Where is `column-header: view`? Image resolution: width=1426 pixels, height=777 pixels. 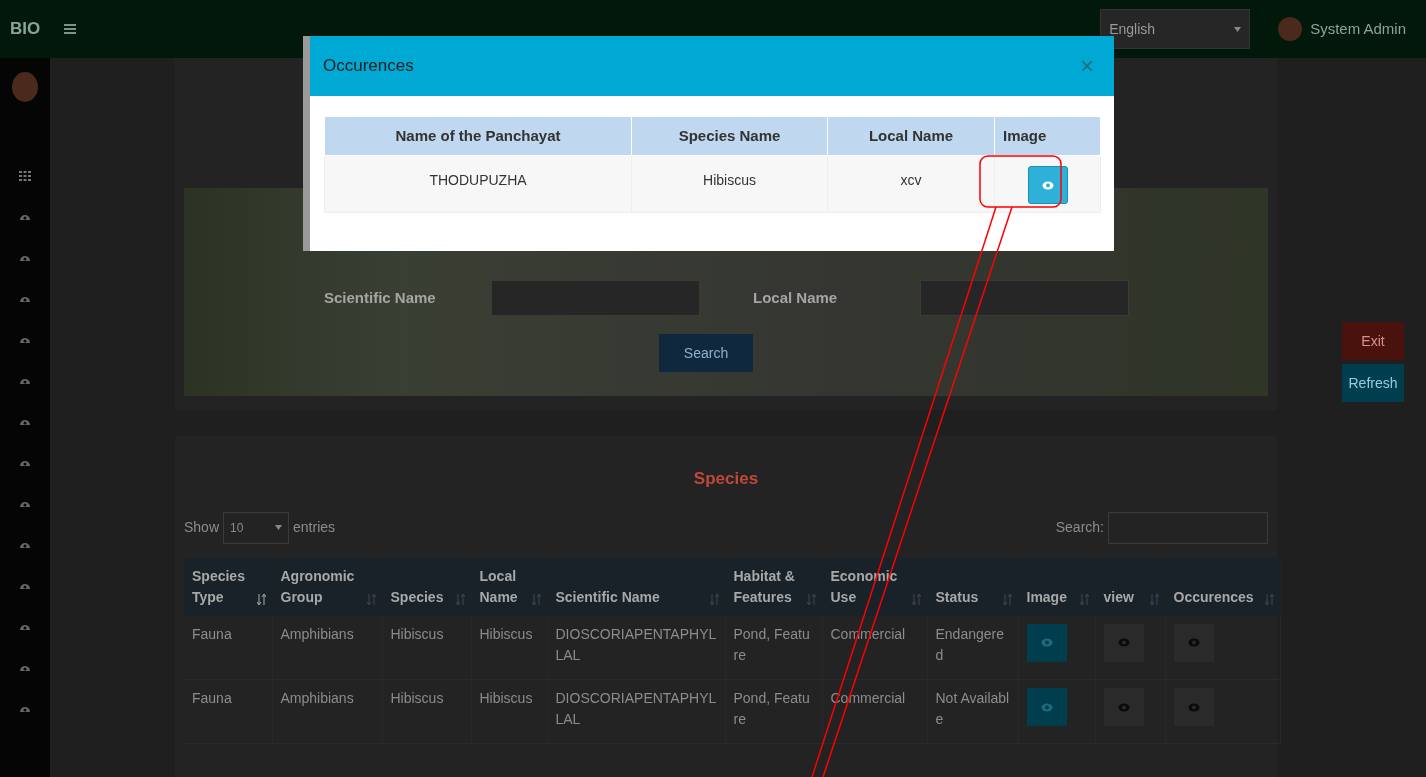 column-header: view is located at coordinates (1130, 586).